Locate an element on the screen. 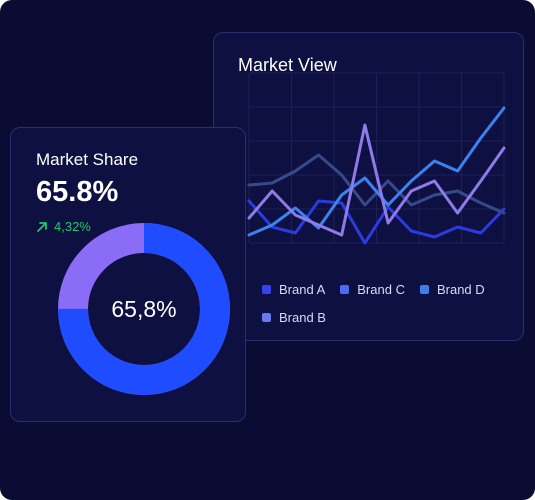 This screenshot has height=500, width=535. legend-item-brand-d: Brand D is located at coordinates (452, 289).